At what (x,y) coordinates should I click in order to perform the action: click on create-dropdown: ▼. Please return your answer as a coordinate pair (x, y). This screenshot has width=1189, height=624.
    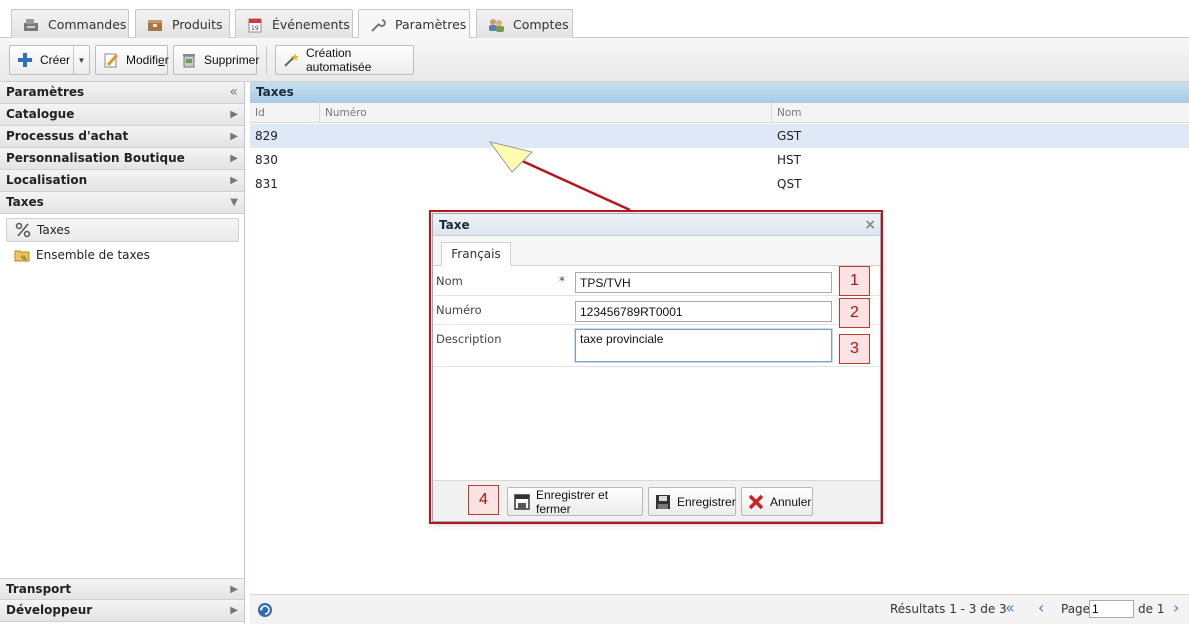
    Looking at the image, I should click on (81, 60).